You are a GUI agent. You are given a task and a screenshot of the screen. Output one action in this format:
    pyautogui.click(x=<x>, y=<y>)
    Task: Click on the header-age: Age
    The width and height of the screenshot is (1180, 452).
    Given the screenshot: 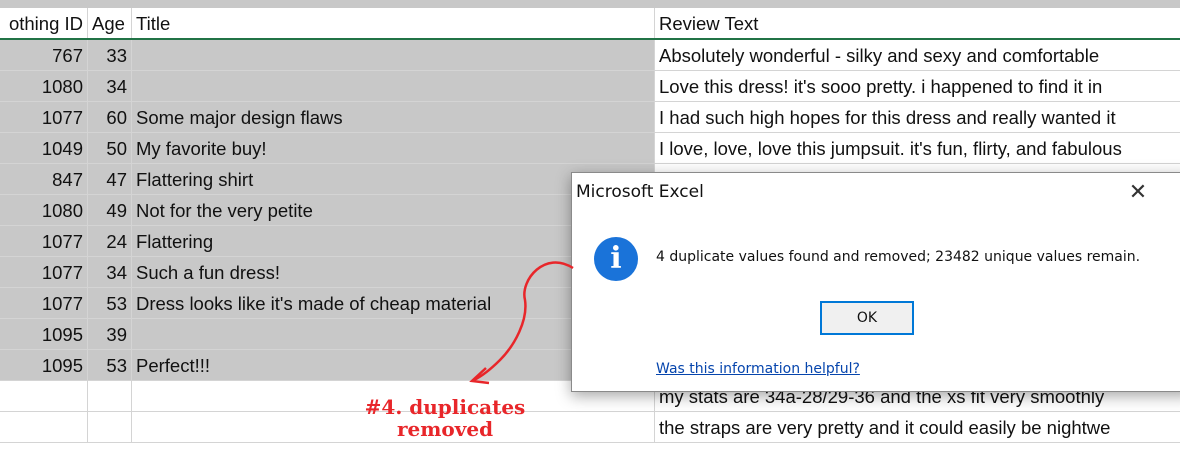 What is the action you would take?
    pyautogui.click(x=110, y=23)
    